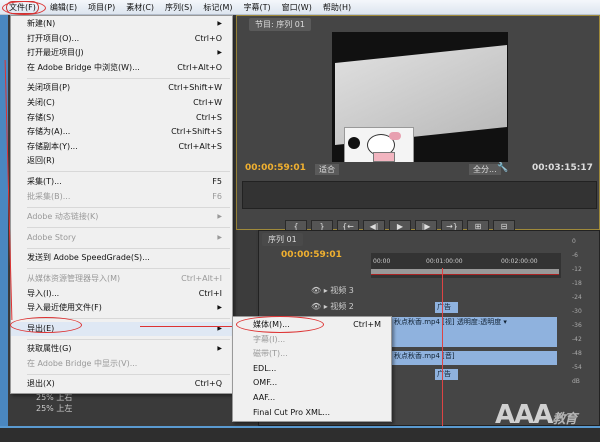 This screenshot has width=600, height=442. Describe the element at coordinates (121, 118) in the screenshot. I see `menu-item: 存储(S) Ctrl+S` at that location.